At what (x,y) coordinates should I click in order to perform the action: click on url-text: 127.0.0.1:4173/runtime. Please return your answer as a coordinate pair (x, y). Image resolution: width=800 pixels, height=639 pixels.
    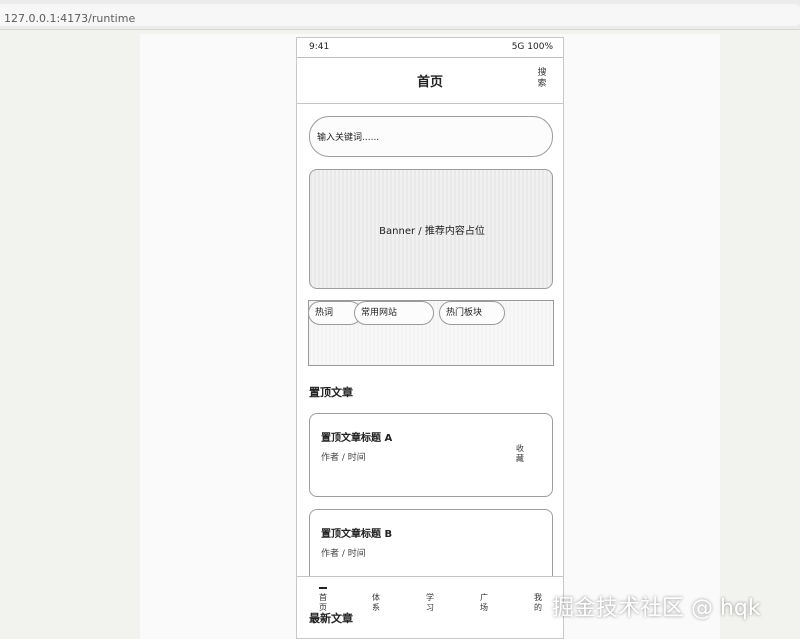
    Looking at the image, I should click on (70, 18).